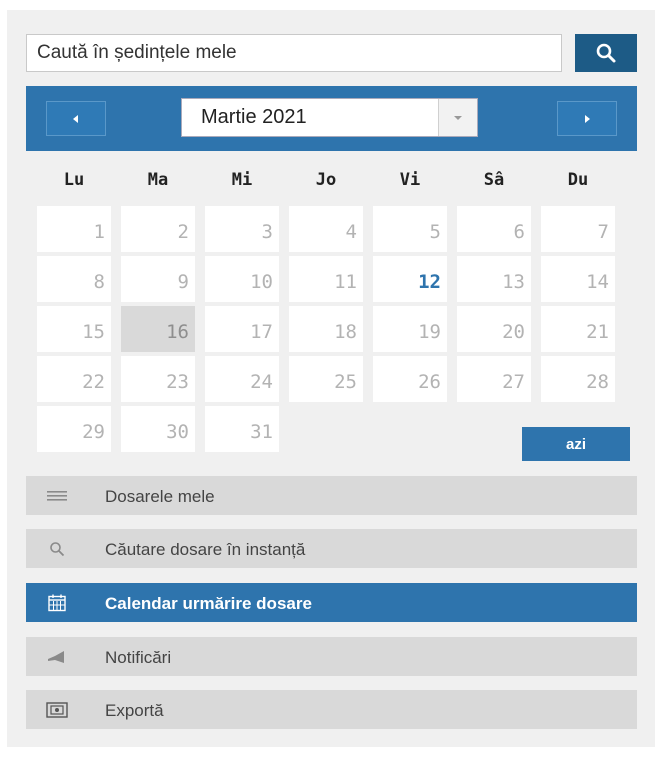 The width and height of the screenshot is (668, 765). Describe the element at coordinates (205, 549) in the screenshot. I see `menu-item-label: Căutare dosare în instanță` at that location.